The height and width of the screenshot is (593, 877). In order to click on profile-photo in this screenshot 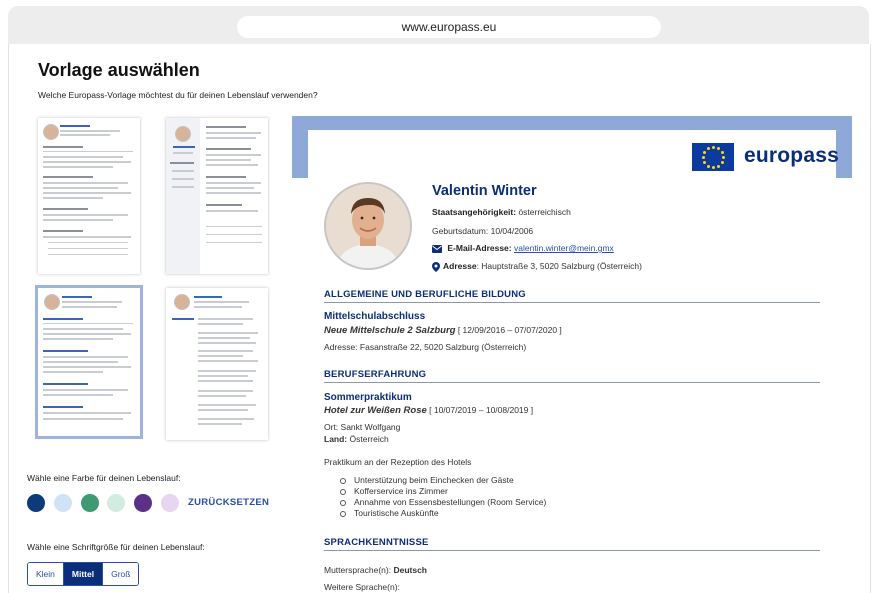, I will do `click(368, 226)`.